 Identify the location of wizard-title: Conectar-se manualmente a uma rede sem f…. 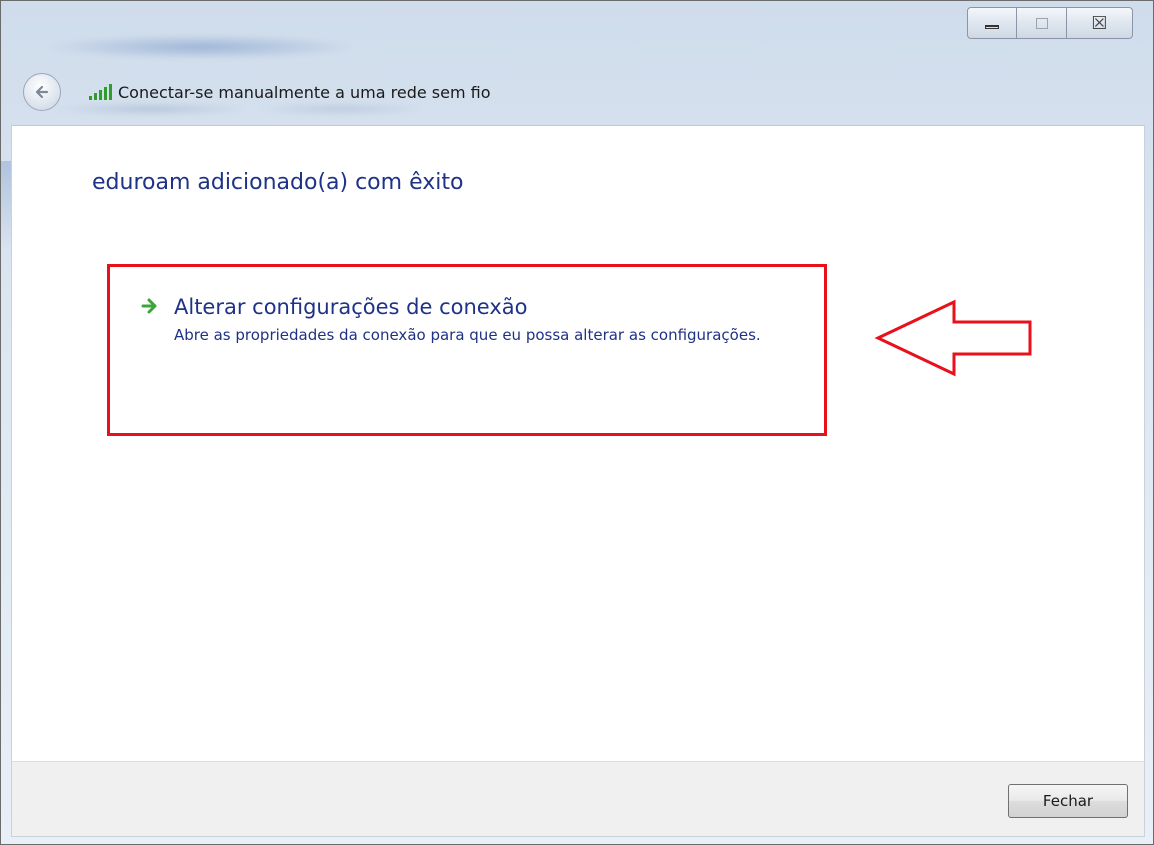
(304, 92).